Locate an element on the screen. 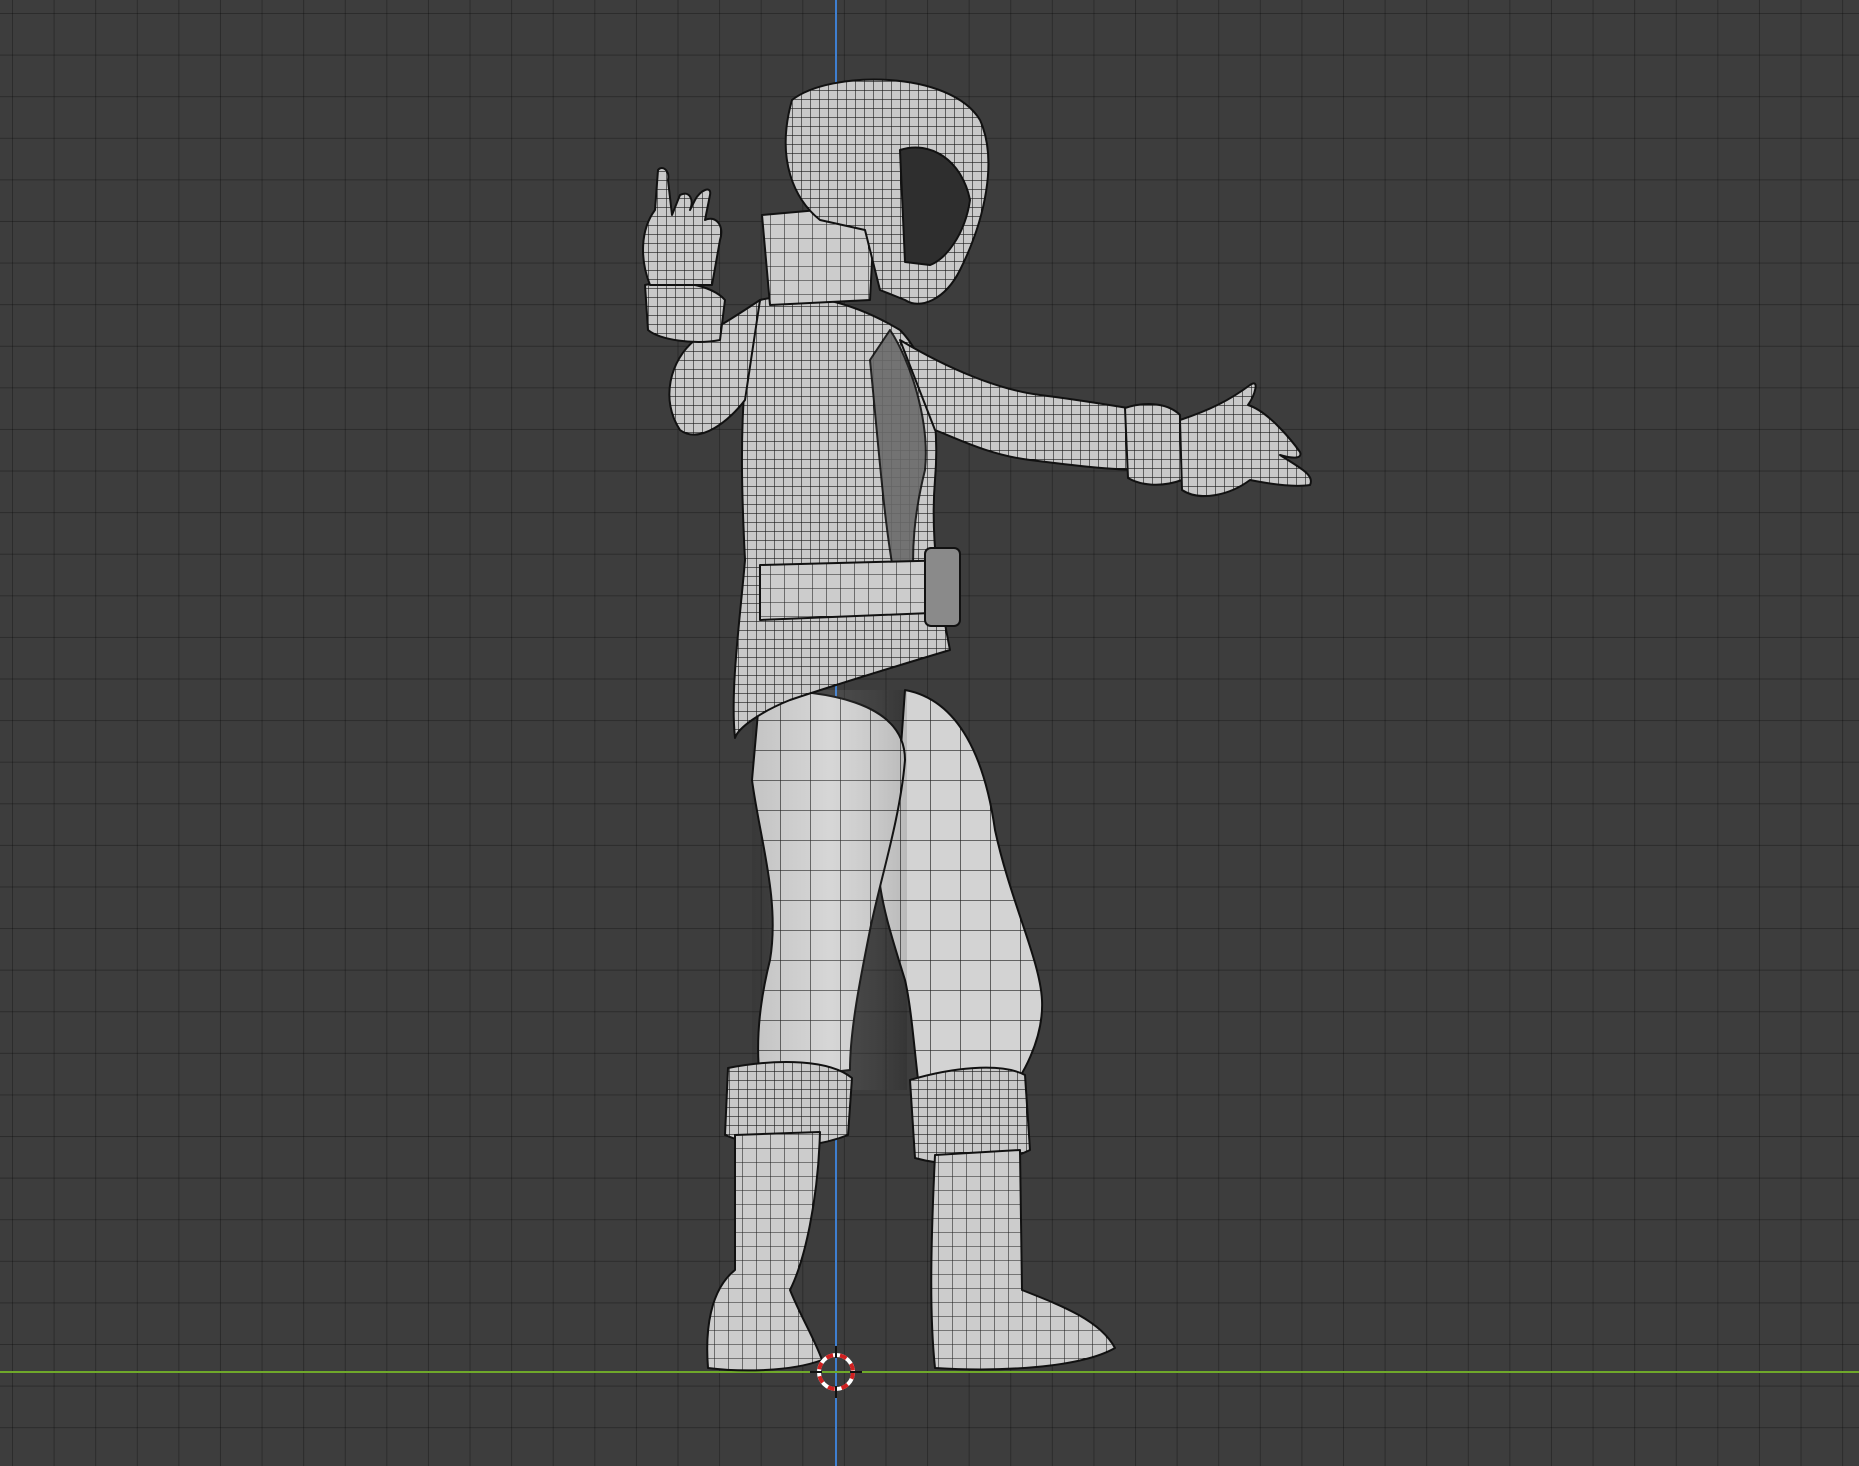 The height and width of the screenshot is (1466, 1859). raised-arm-cuff is located at coordinates (685, 312).